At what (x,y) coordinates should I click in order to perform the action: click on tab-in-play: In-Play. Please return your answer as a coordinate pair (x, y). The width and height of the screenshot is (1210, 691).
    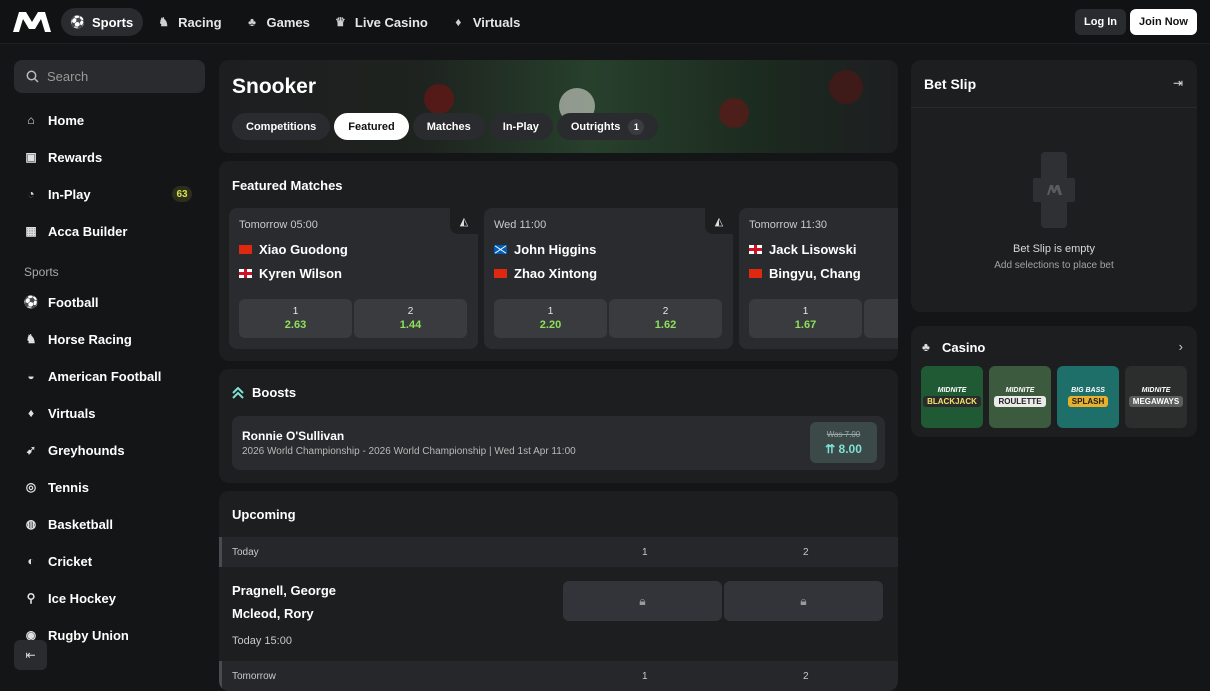
    Looking at the image, I should click on (520, 126).